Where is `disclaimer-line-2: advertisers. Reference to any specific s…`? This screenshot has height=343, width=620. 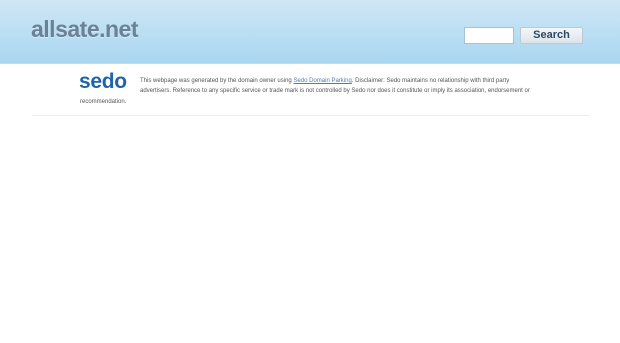
disclaimer-line-2: advertisers. Reference to any specific s… is located at coordinates (335, 91).